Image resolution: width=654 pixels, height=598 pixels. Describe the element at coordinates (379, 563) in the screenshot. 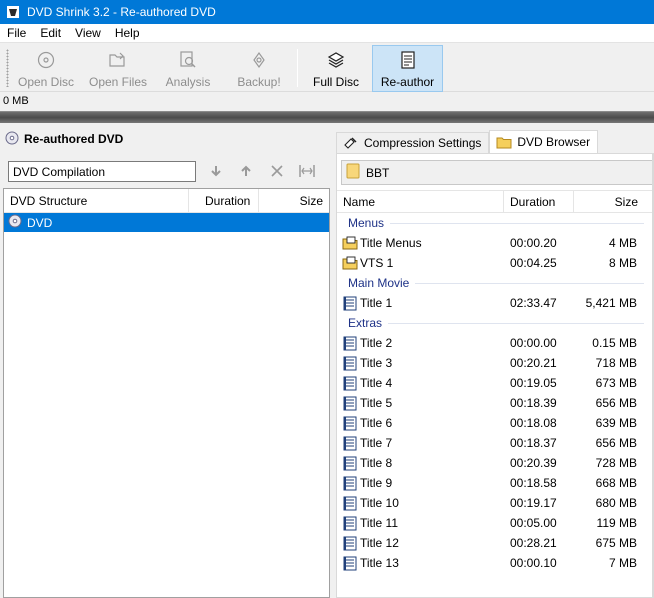

I see `item-name: Title 13` at that location.